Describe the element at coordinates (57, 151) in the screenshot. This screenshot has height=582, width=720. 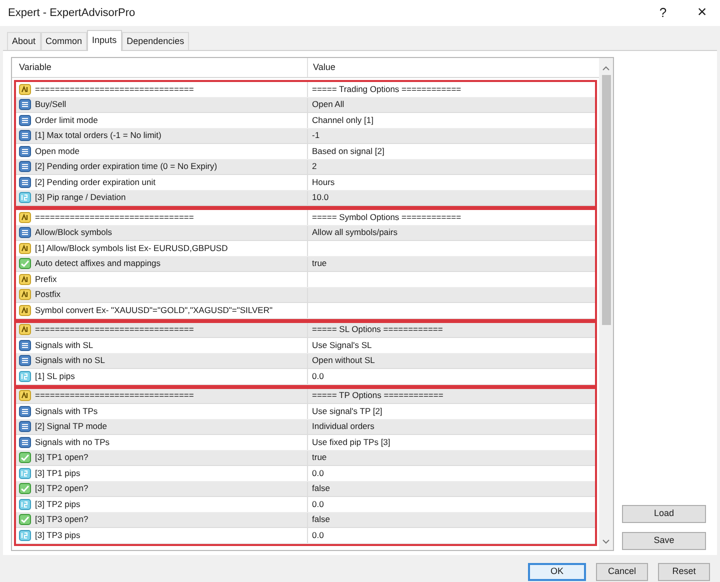
I see `variable-name: Open mode` at that location.